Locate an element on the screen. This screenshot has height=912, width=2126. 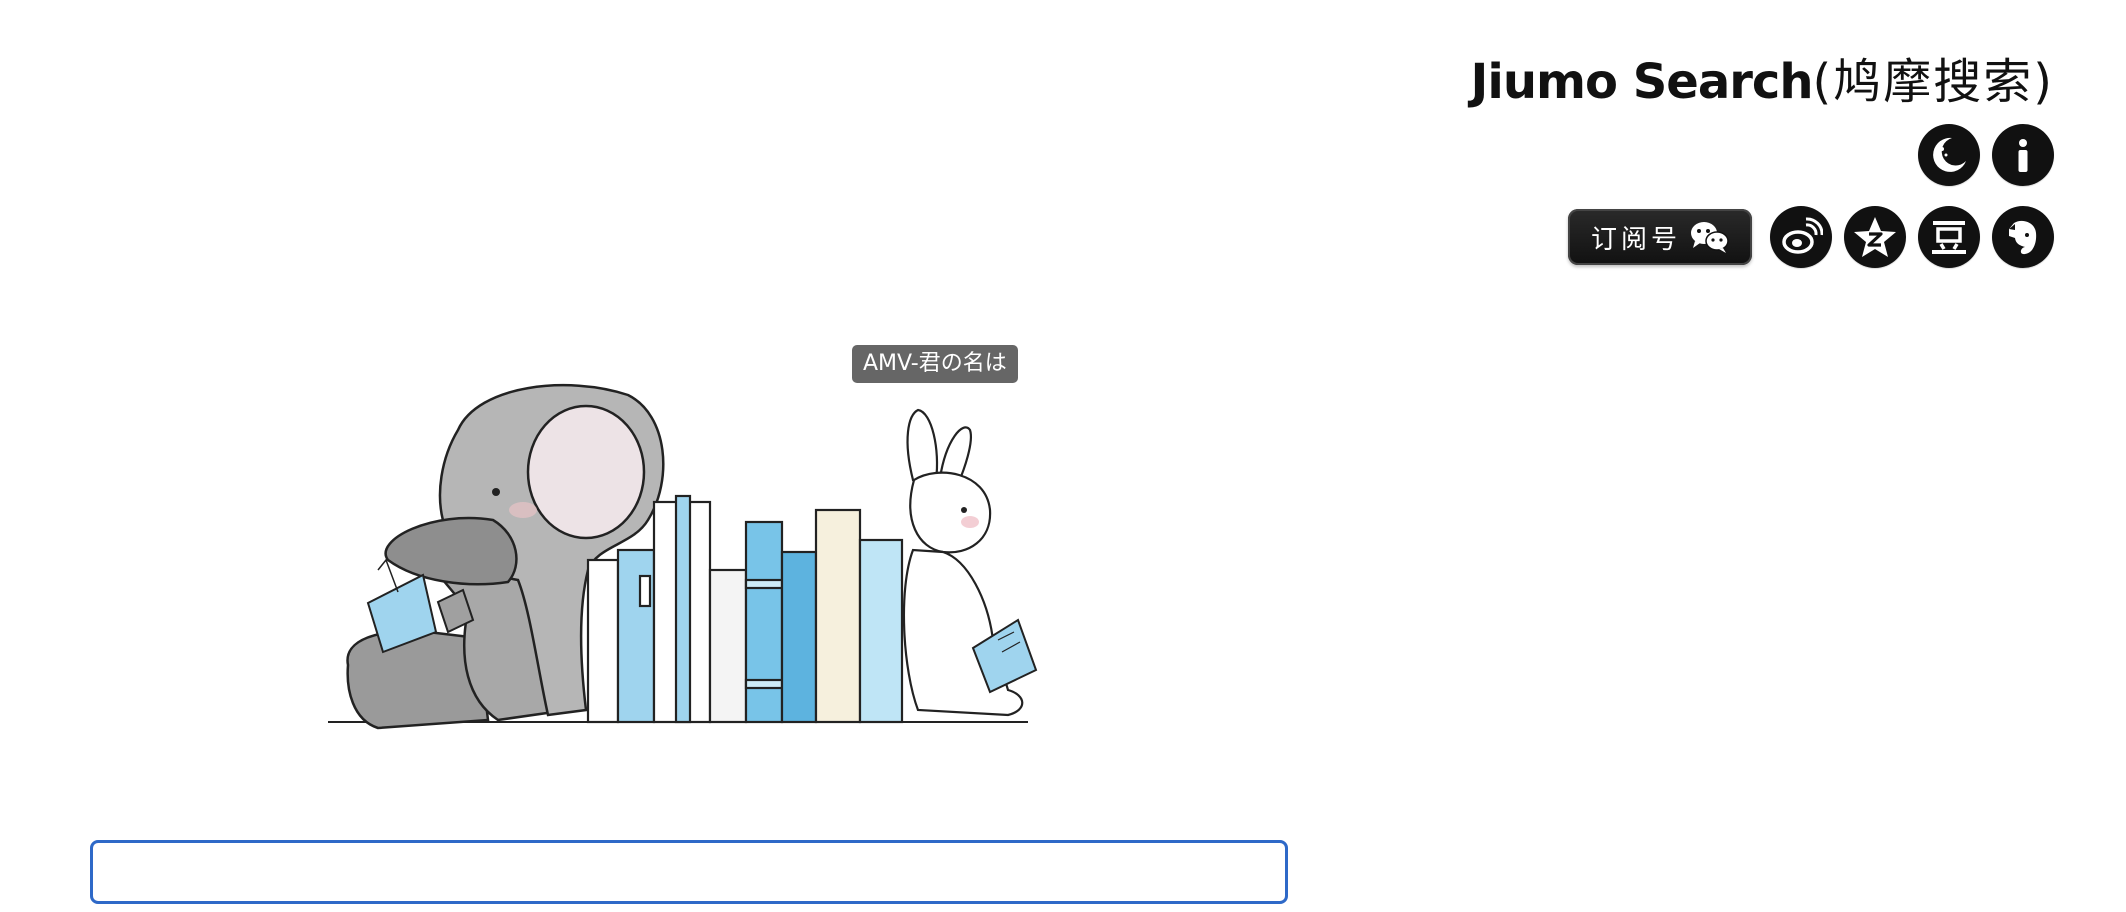
info-button is located at coordinates (2023, 155).